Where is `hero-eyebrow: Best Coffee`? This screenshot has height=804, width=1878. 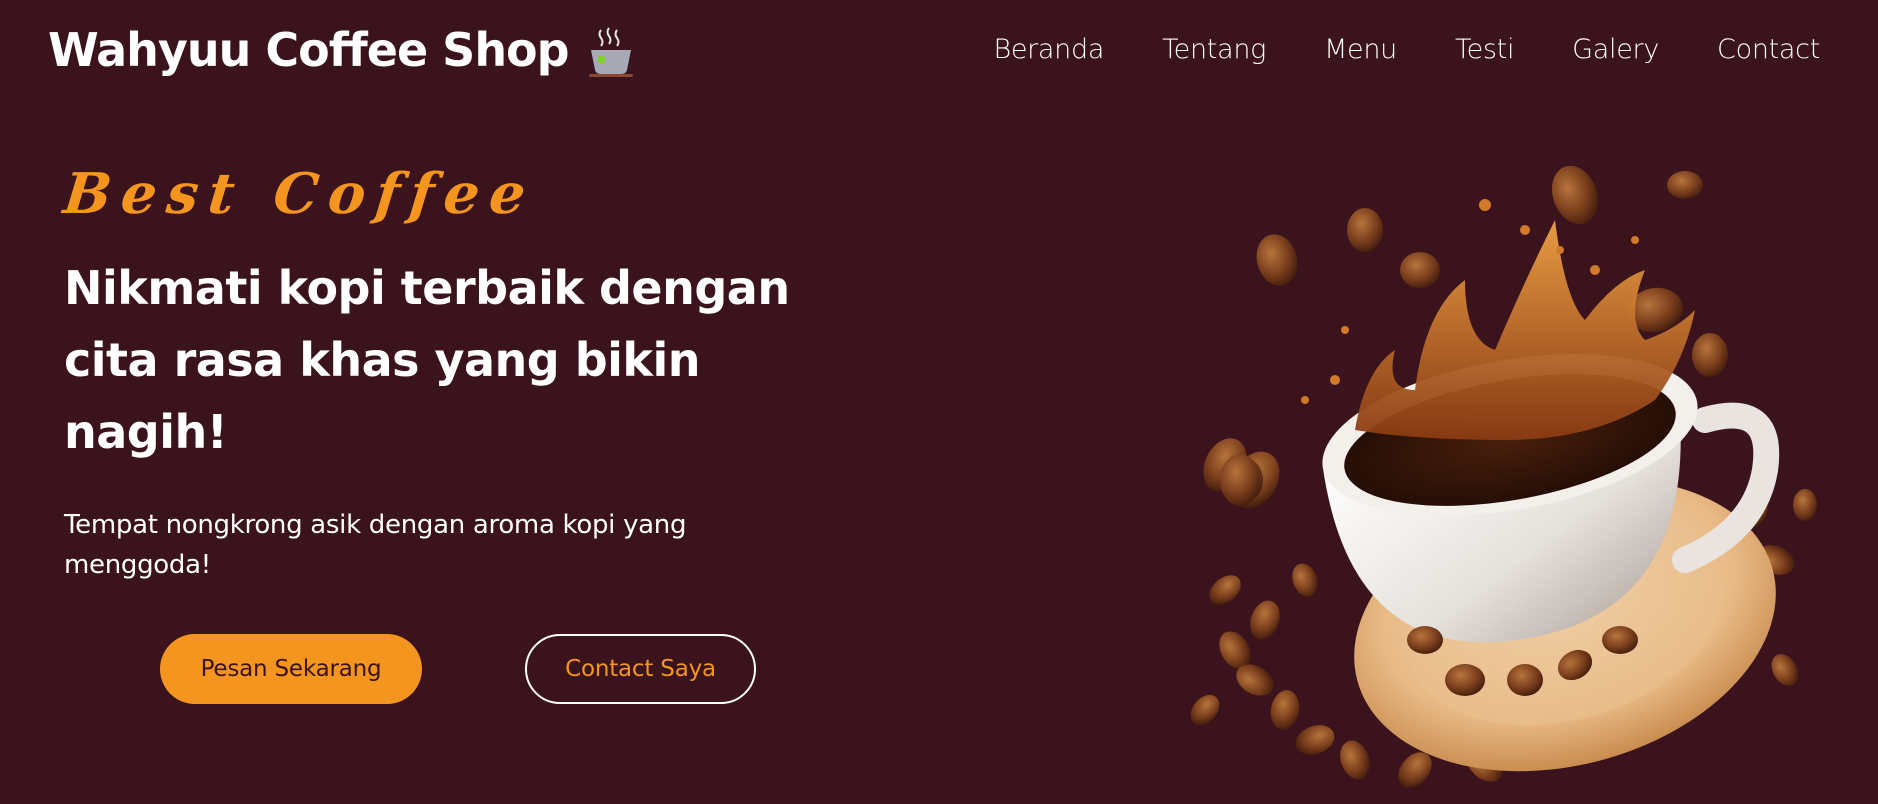
hero-eyebrow: Best Coffee is located at coordinates (299, 194).